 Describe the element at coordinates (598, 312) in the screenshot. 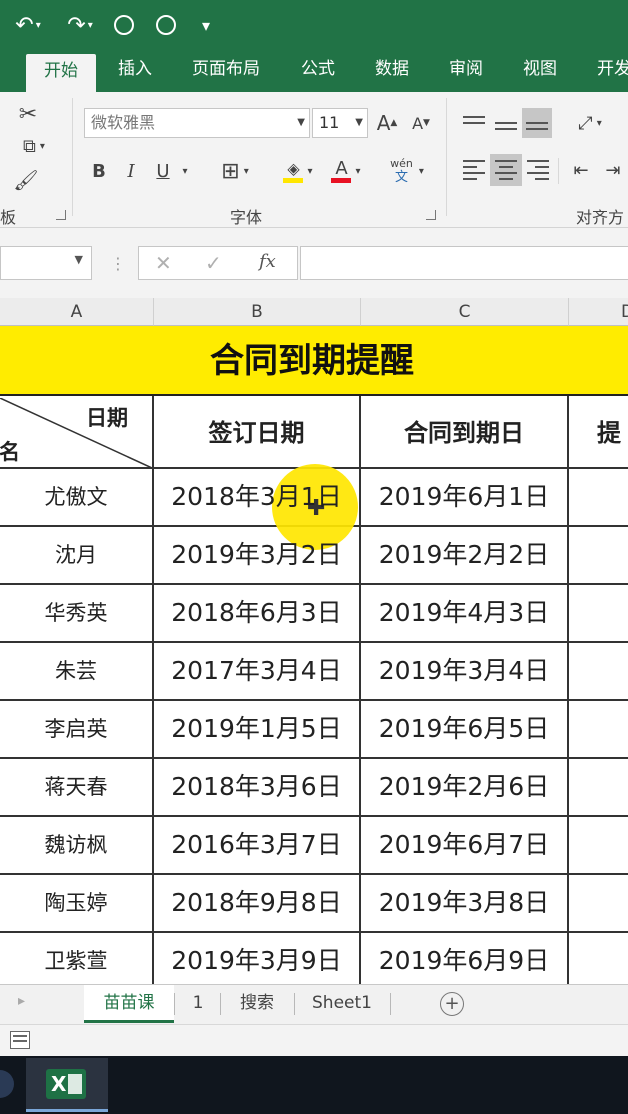

I see `column-header-d: D` at that location.